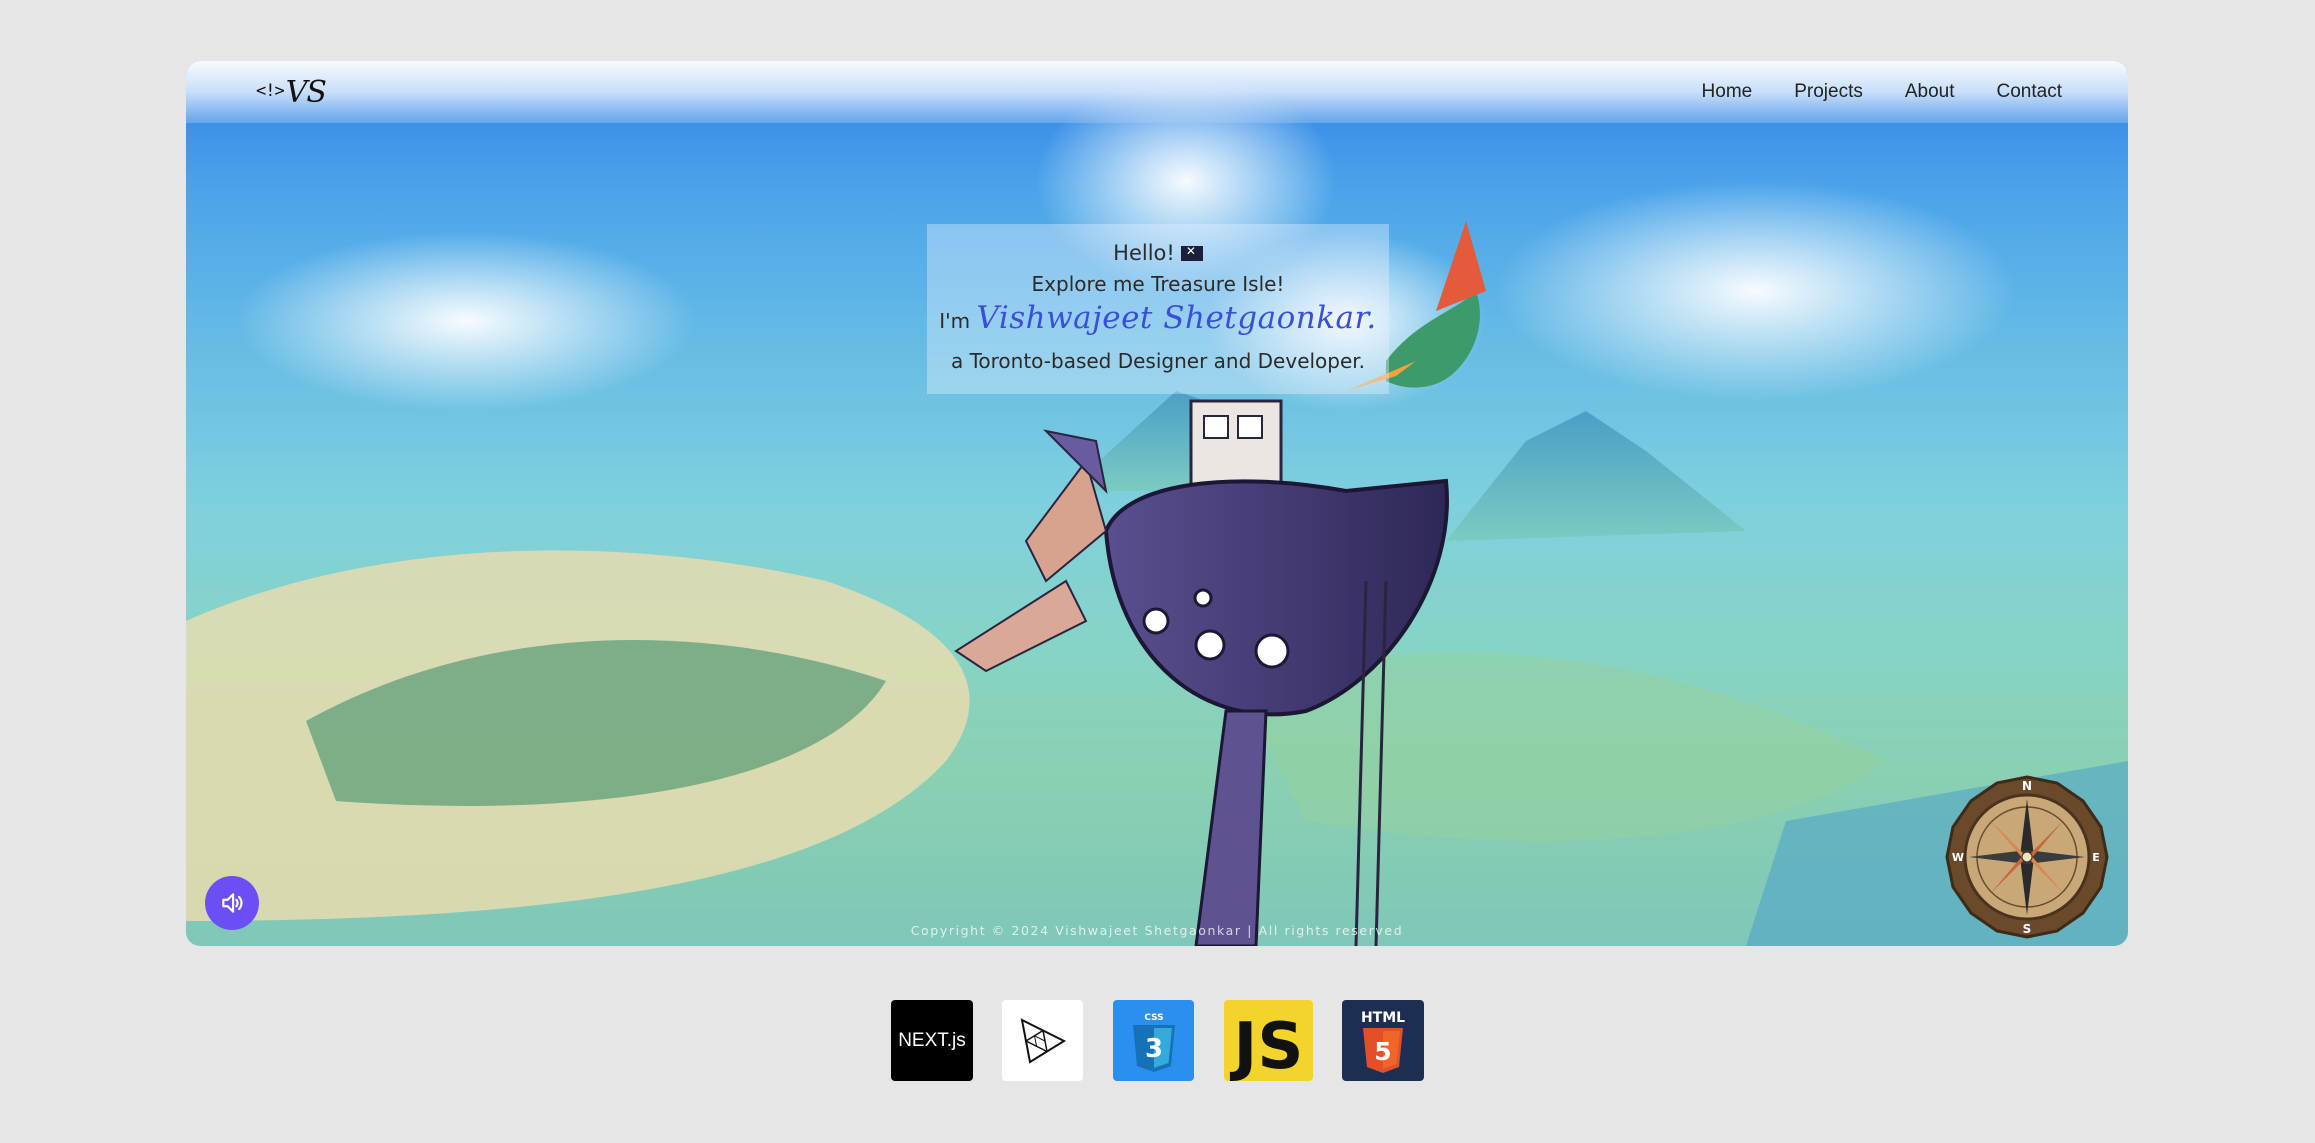 The width and height of the screenshot is (2315, 1143). I want to click on speaker-icon, so click(232, 903).